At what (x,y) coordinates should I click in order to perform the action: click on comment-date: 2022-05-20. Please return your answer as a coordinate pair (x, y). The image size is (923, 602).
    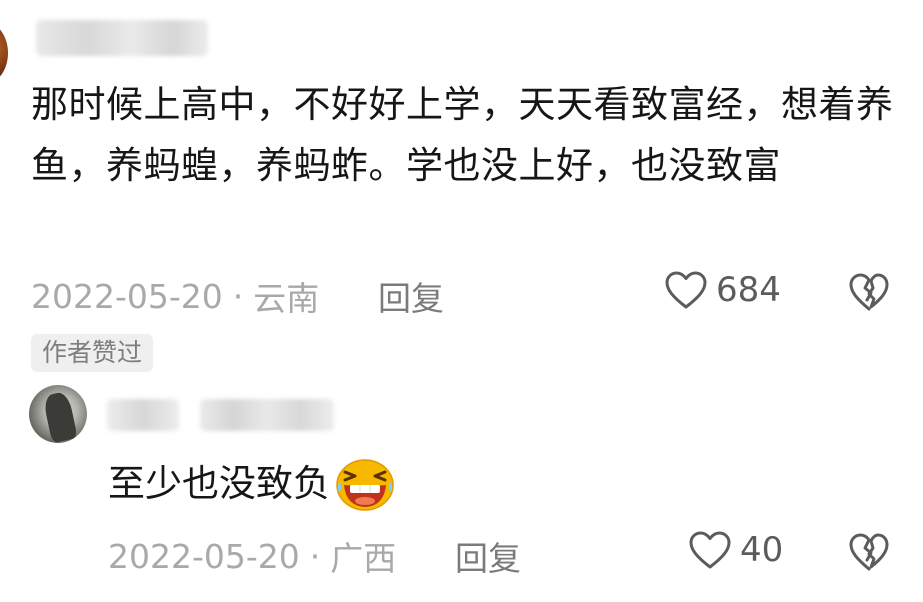
    Looking at the image, I should click on (127, 296).